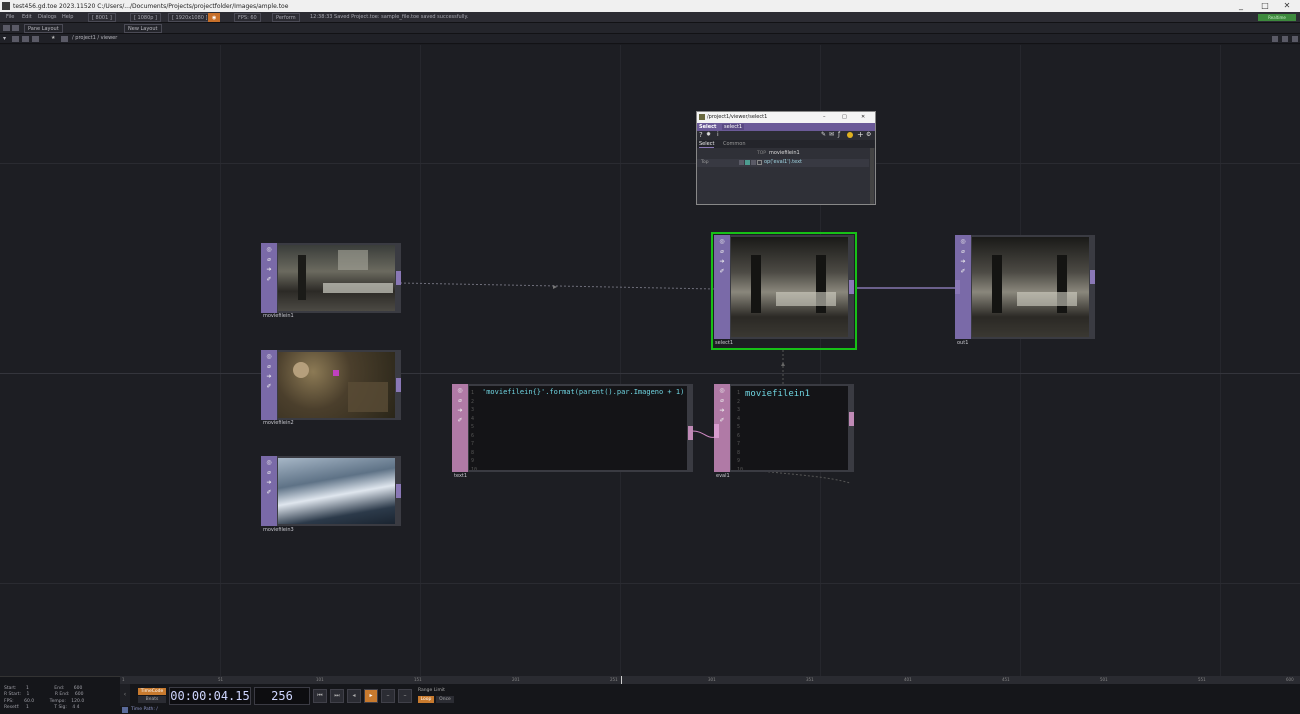 Image resolution: width=1300 pixels, height=714 pixels. I want to click on node-eval1: ◎ ⌀ ➔ ✐ 1 2 3 4 5 6 7 8 9 10 moviefilein1, so click(784, 428).